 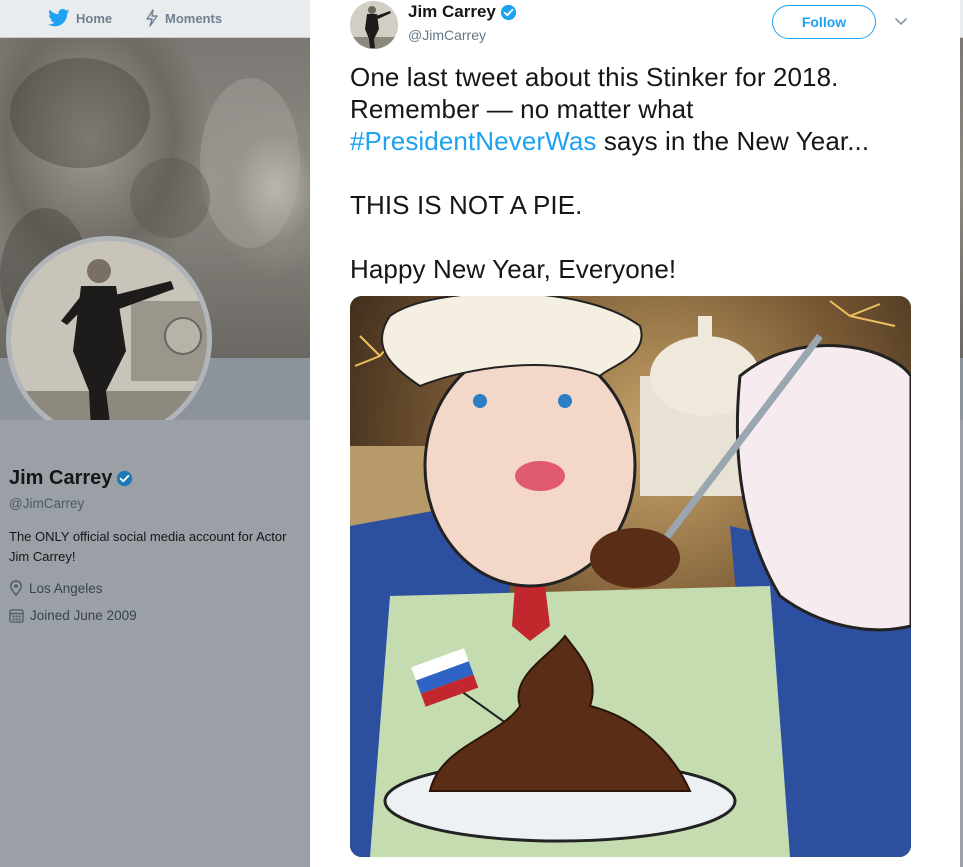 What do you see at coordinates (522, 109) in the screenshot?
I see `tweet-line-2: Remember — no matter what` at bounding box center [522, 109].